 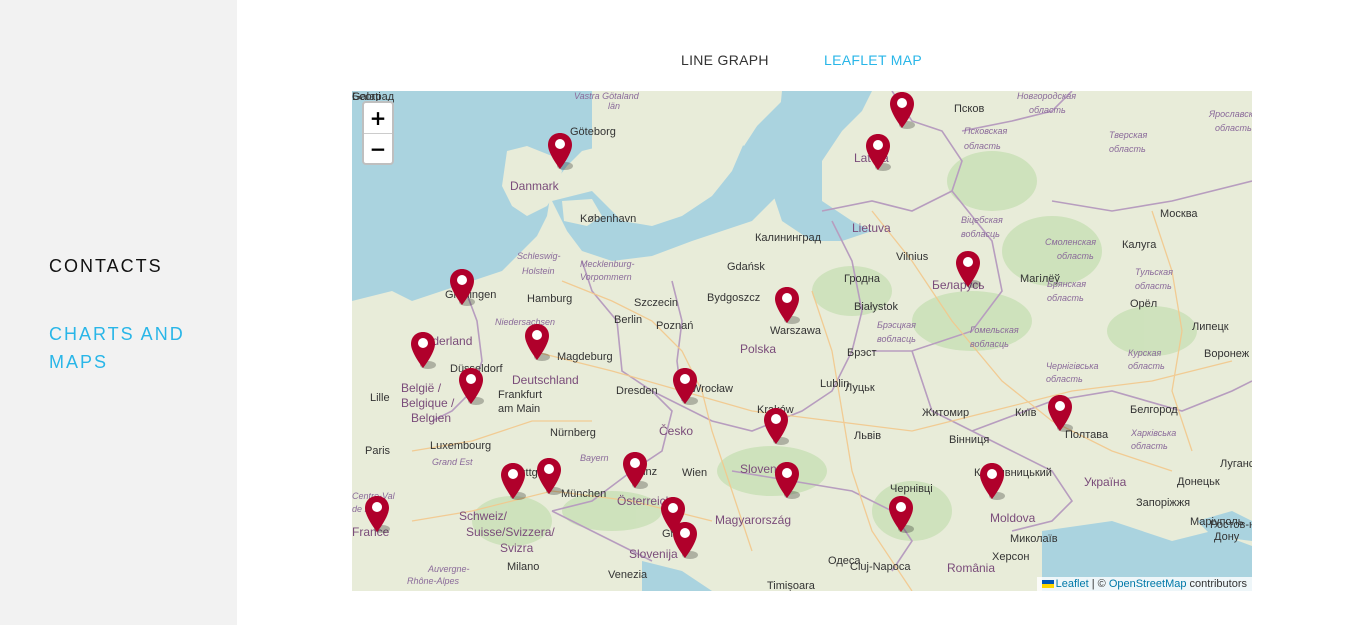 I want to click on map-label: Гомельская, so click(x=994, y=330).